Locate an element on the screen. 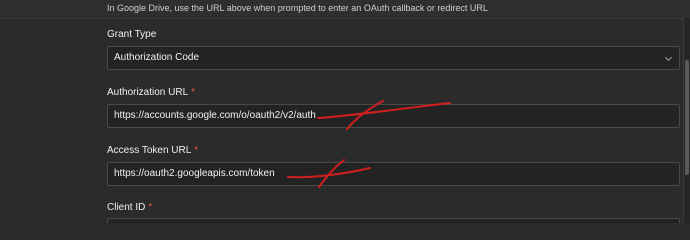 Image resolution: width=690 pixels, height=240 pixels. scrollbar-thumb is located at coordinates (687, 117).